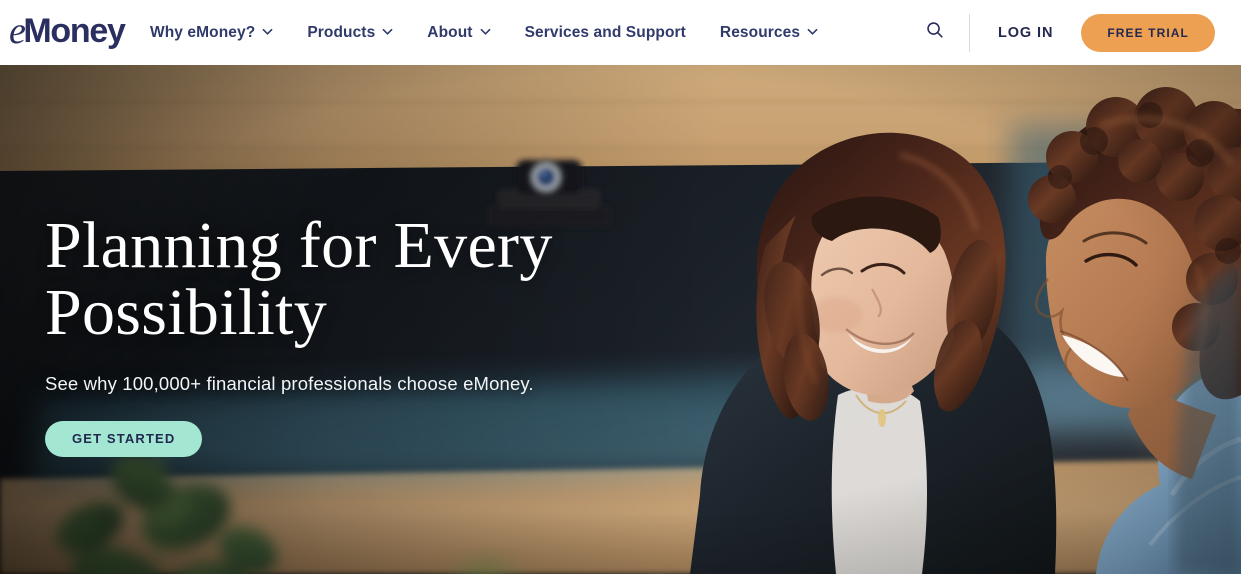 Image resolution: width=1241 pixels, height=574 pixels. I want to click on search-icon, so click(935, 32).